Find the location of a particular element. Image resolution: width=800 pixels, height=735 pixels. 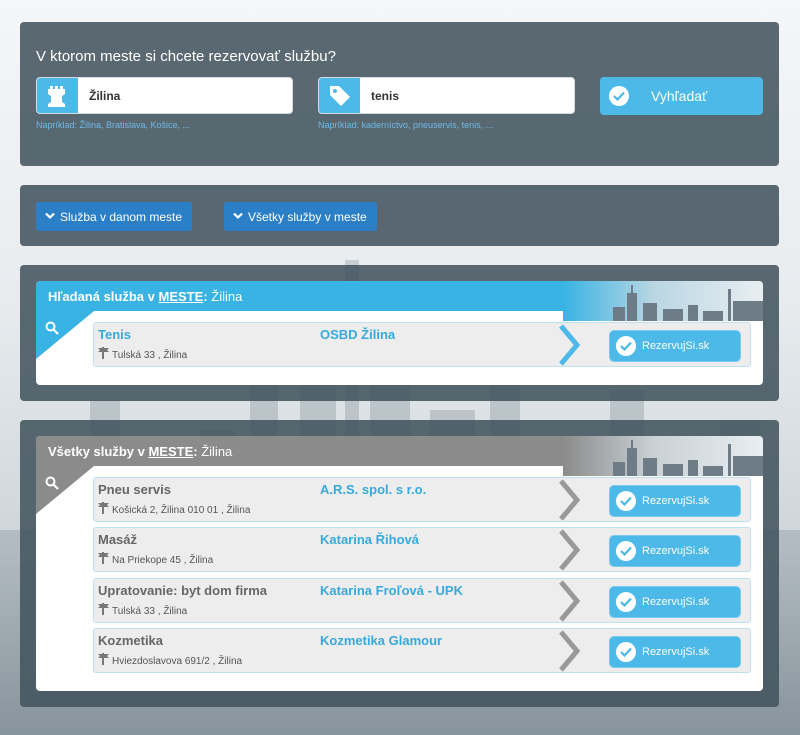

all-services-title: Všetky služby v MESTE: Žilina is located at coordinates (140, 451).